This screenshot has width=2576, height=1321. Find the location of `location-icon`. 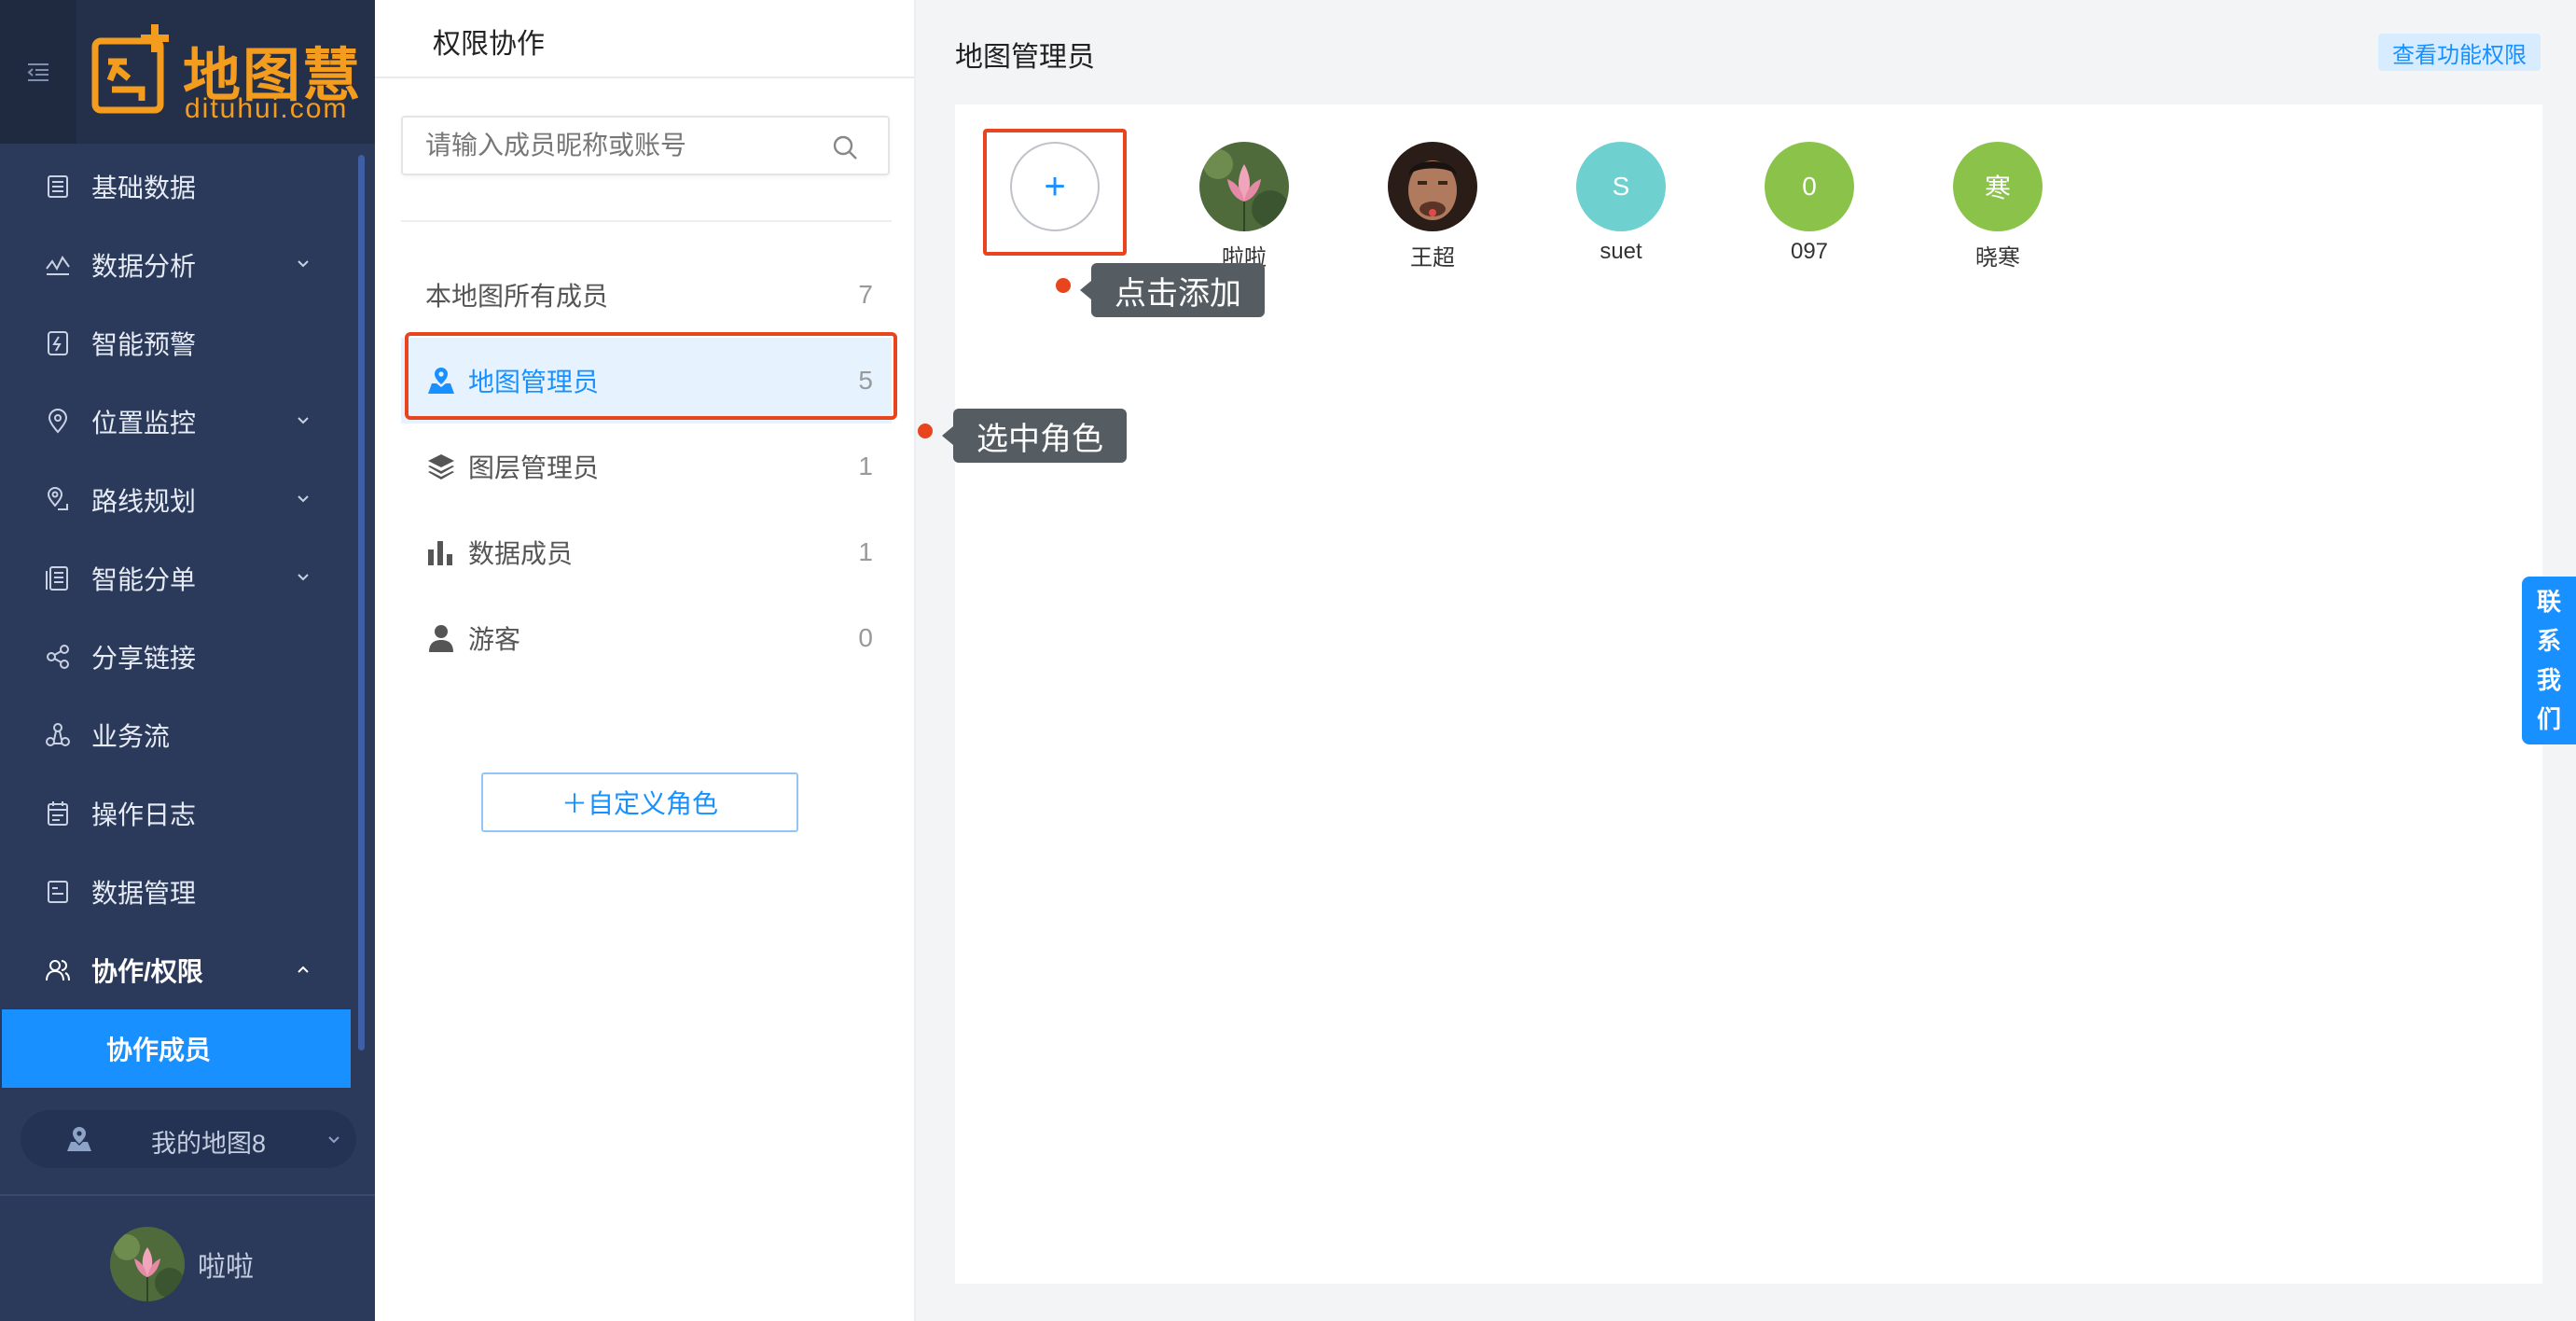

location-icon is located at coordinates (58, 422).